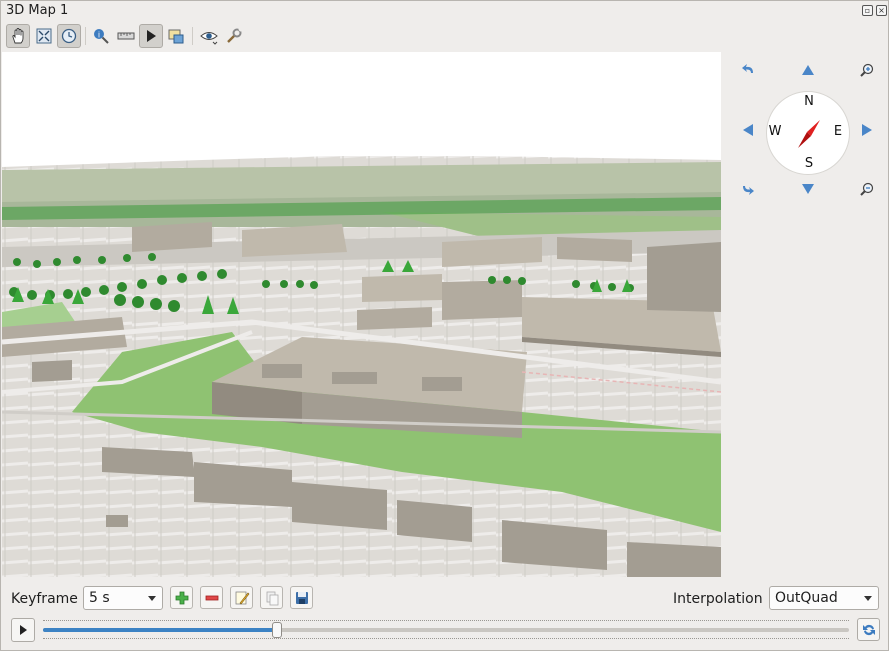 Image resolution: width=889 pixels, height=651 pixels. I want to click on play-animation-button, so click(23, 630).